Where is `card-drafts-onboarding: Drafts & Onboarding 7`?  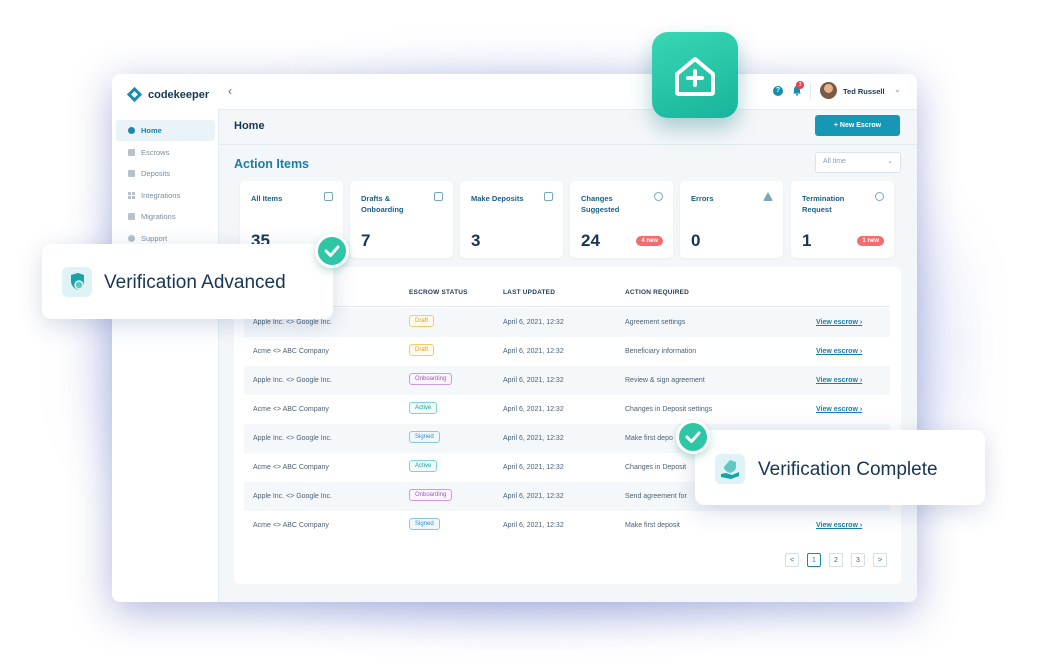 card-drafts-onboarding: Drafts & Onboarding 7 is located at coordinates (401, 219).